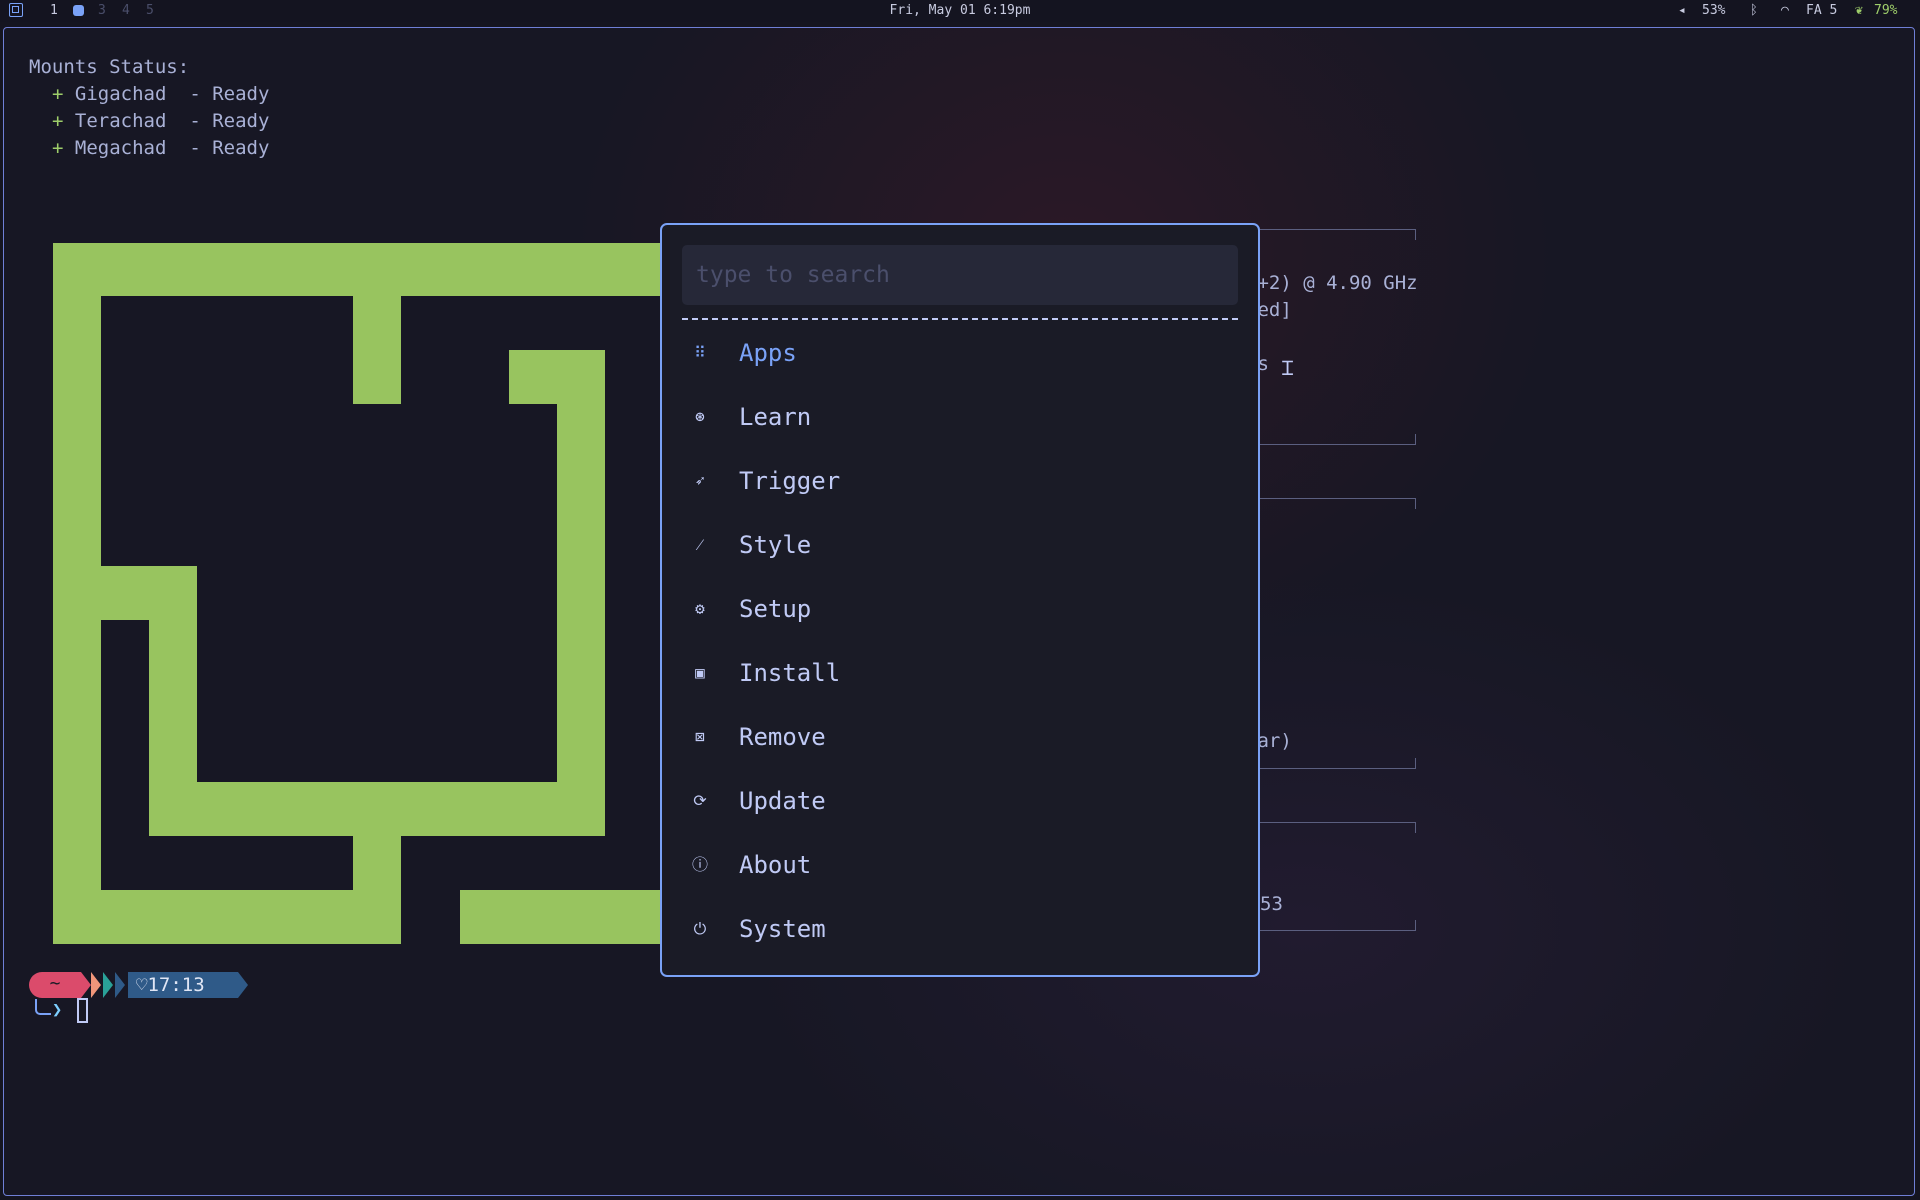  Describe the element at coordinates (960, 546) in the screenshot. I see `menu-item-style: ⁄ Style` at that location.